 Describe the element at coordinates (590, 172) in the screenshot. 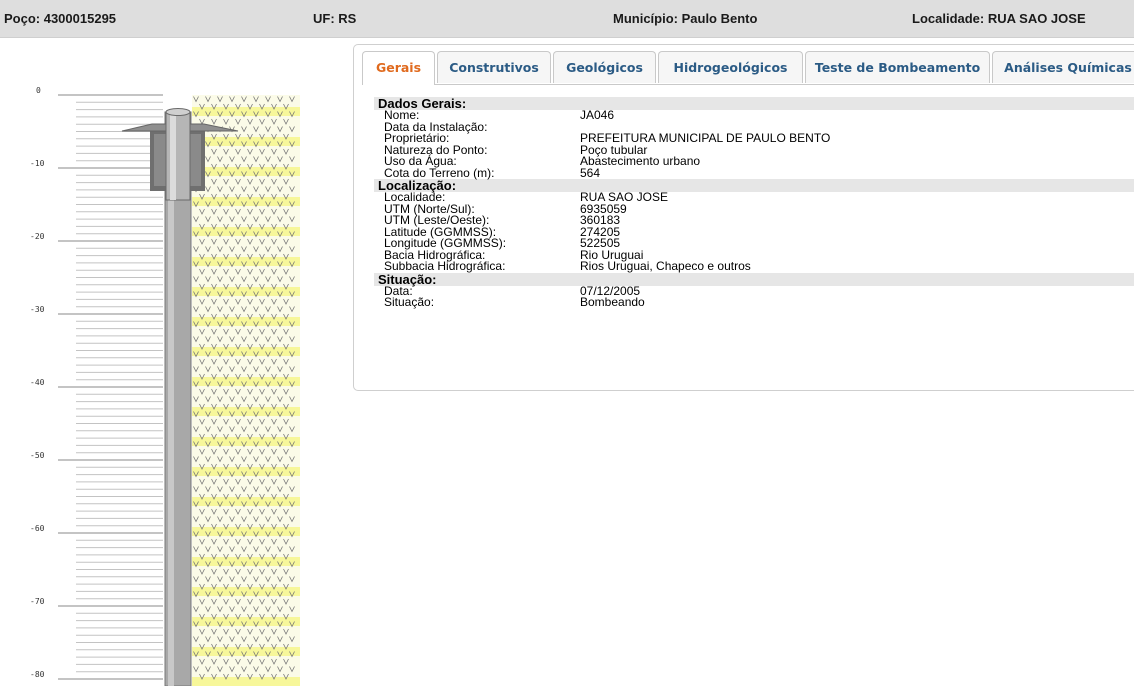

I see `field-value: 564` at that location.